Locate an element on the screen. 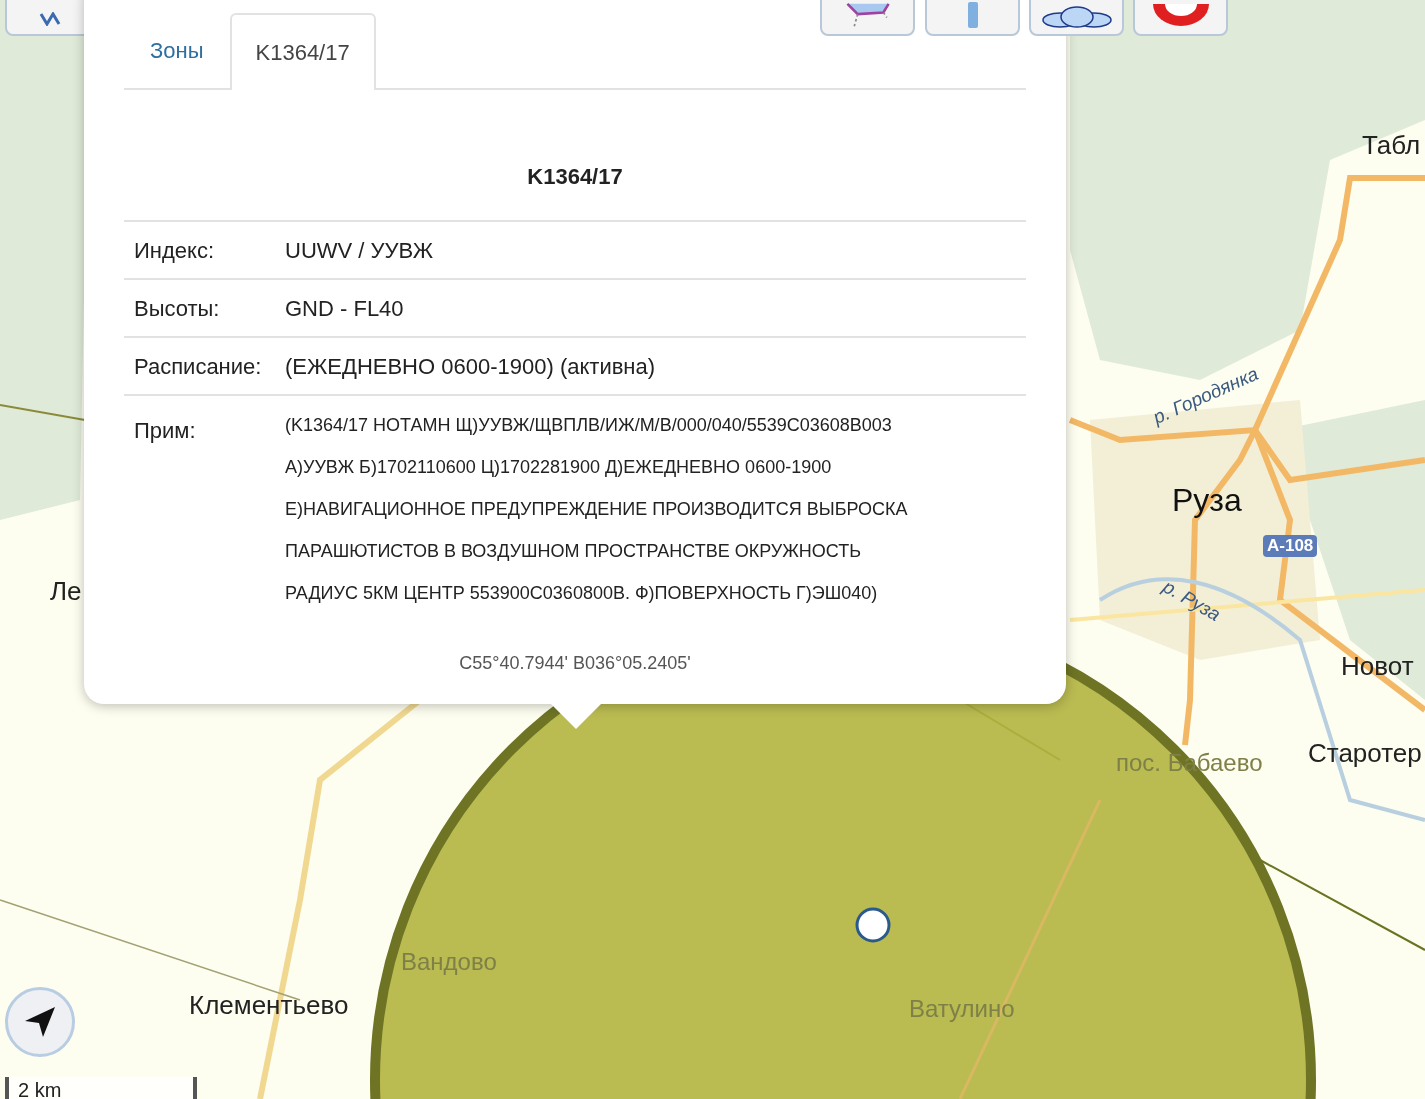 The width and height of the screenshot is (1425, 1099). location-marker-icon is located at coordinates (873, 925).